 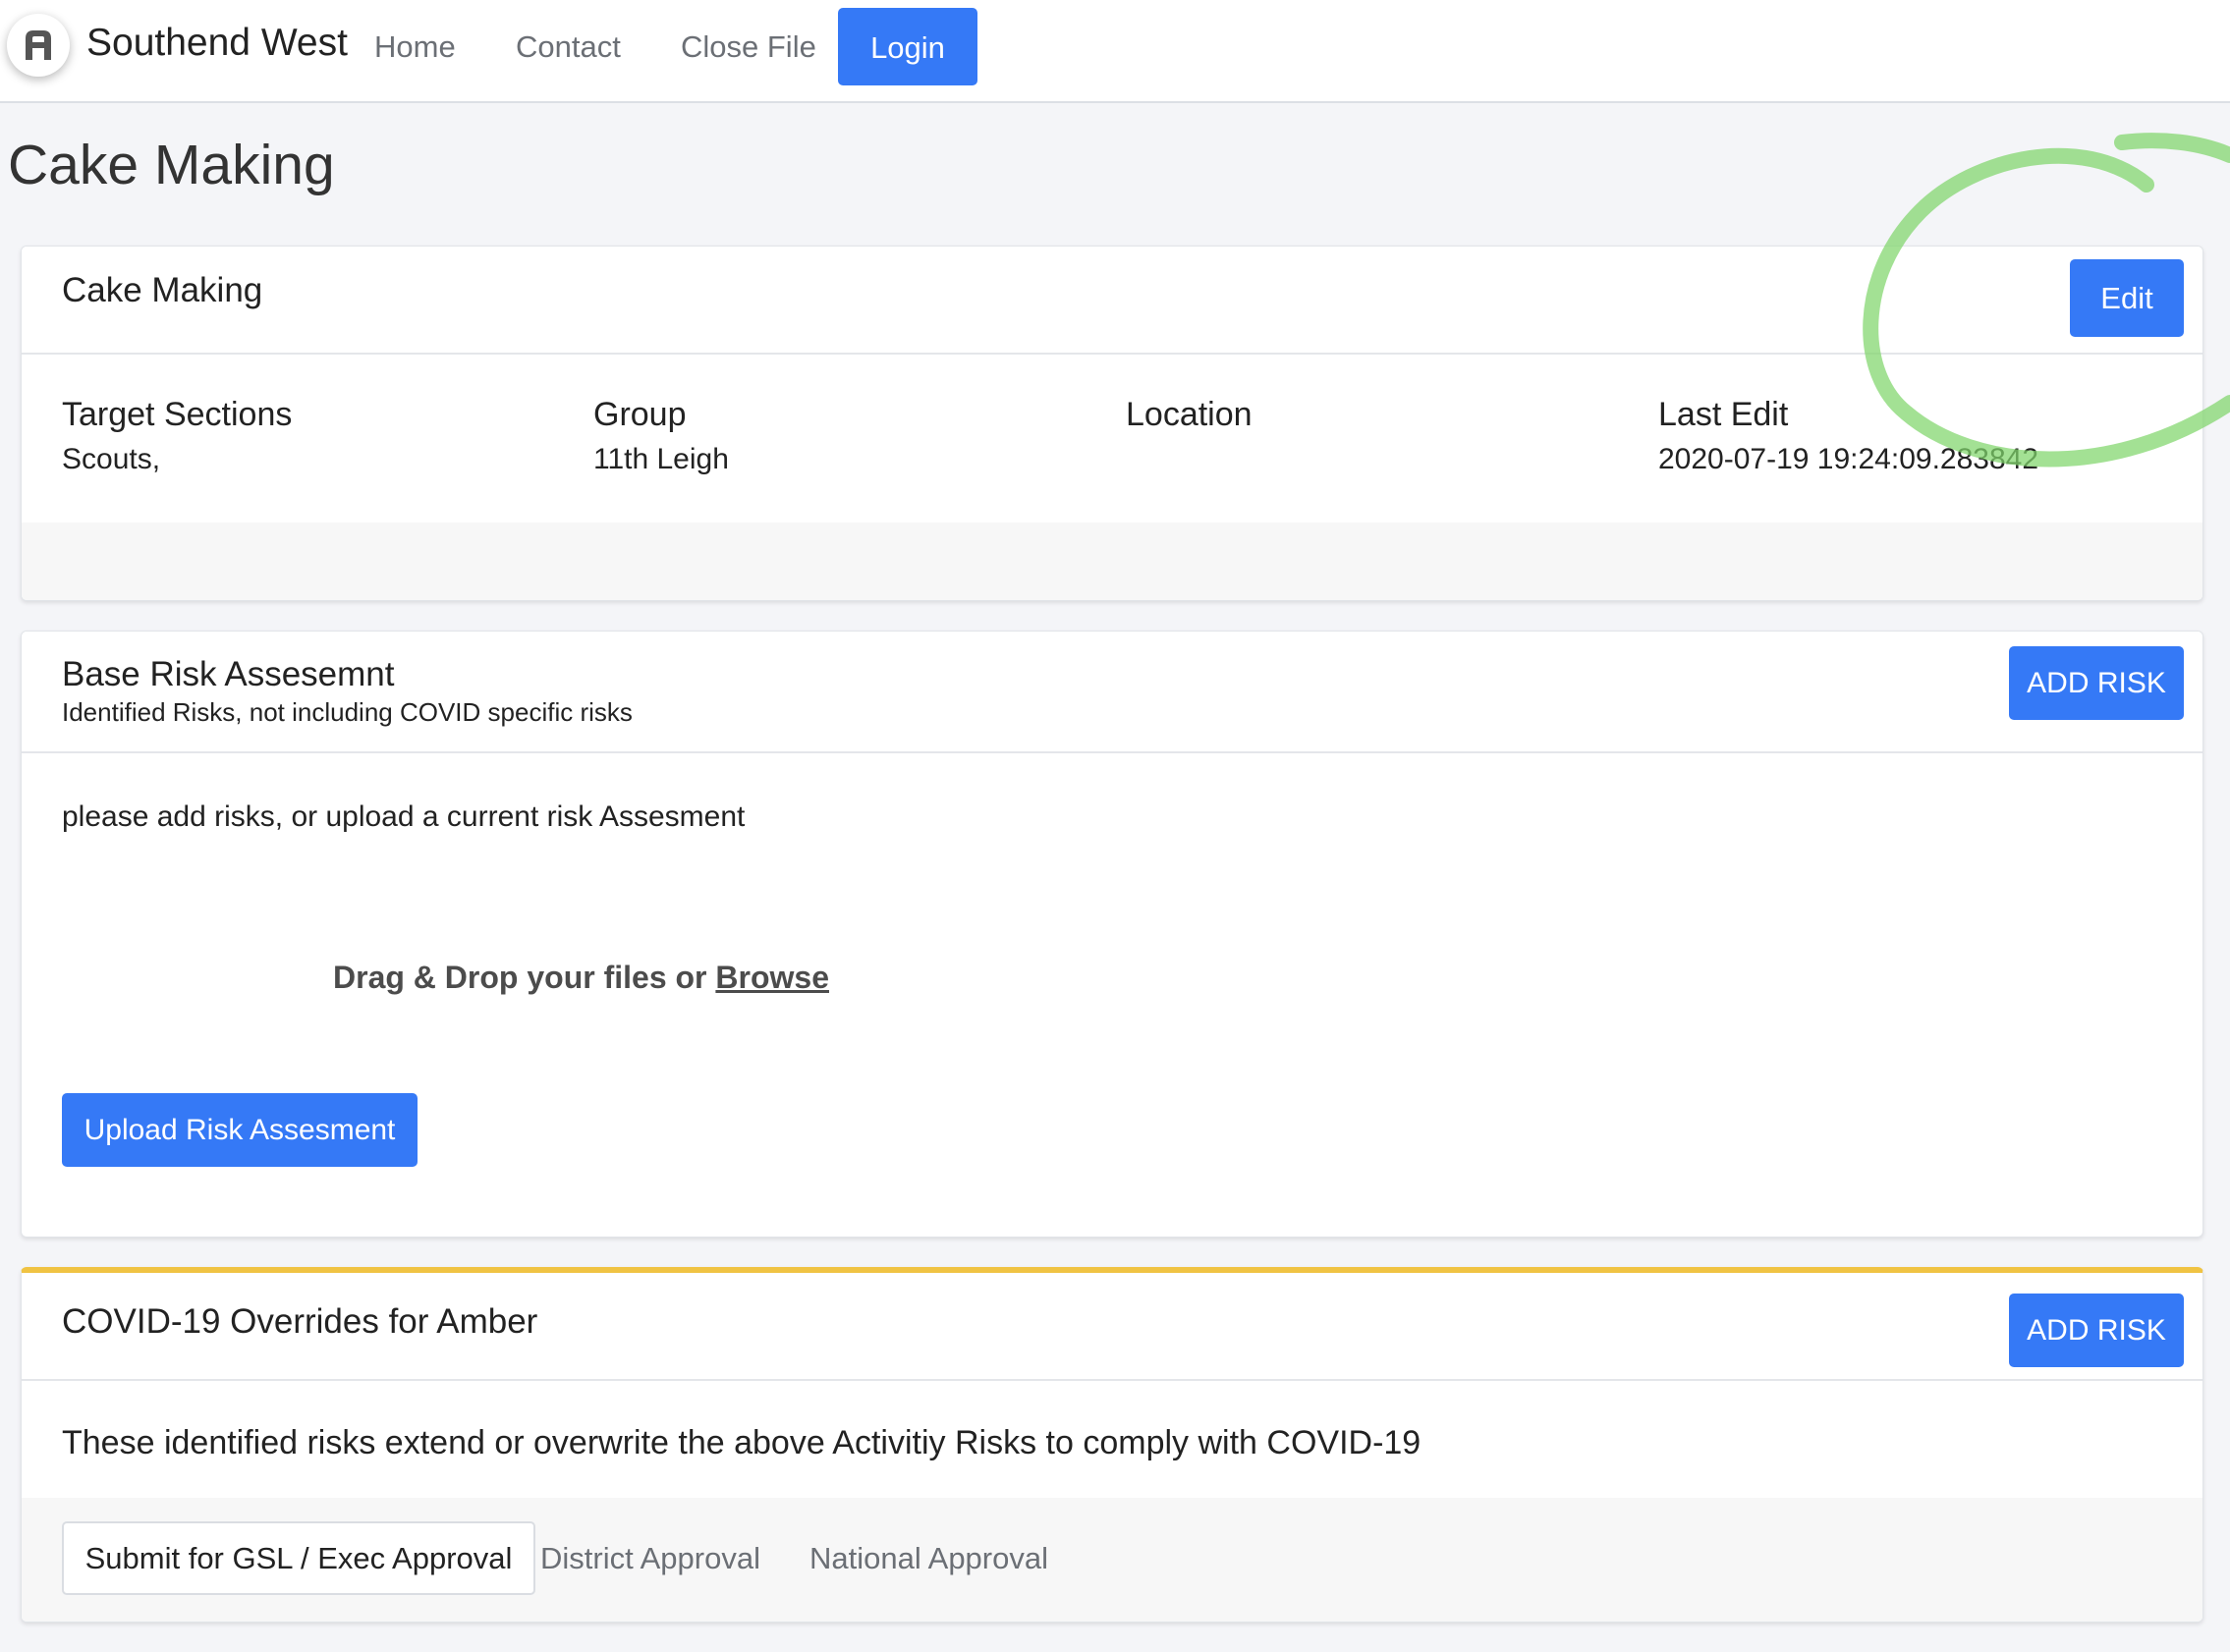 I want to click on covid-card-header: COVID-19 Overrides for Amber ADD RISK, so click(x=1112, y=1327).